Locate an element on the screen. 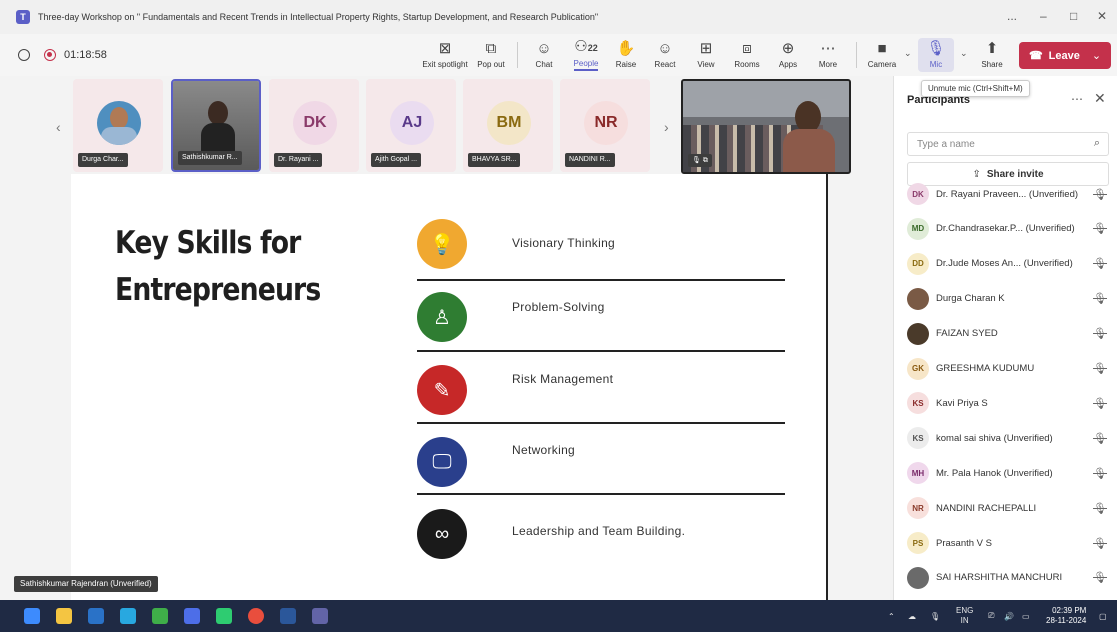  participant-row: PS Prasanth V S 🎙 is located at coordinates (1010, 543).